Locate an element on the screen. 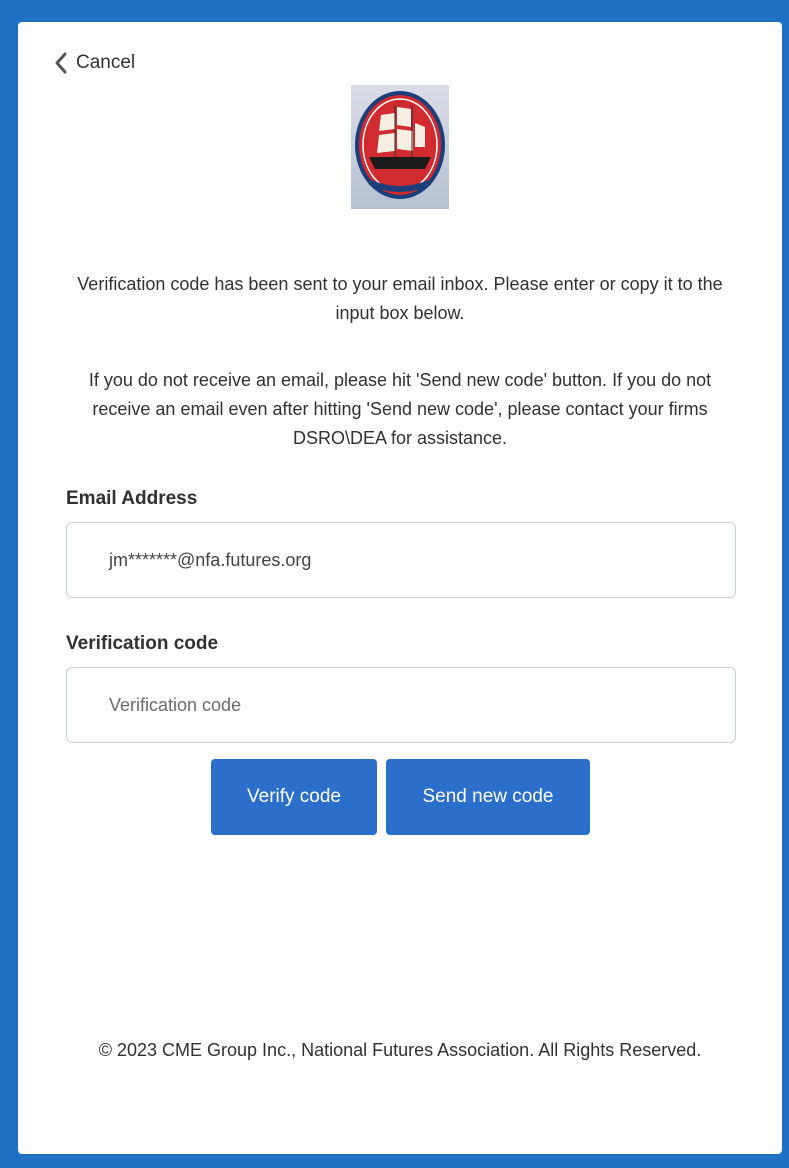  verification-code-field is located at coordinates (401, 705).